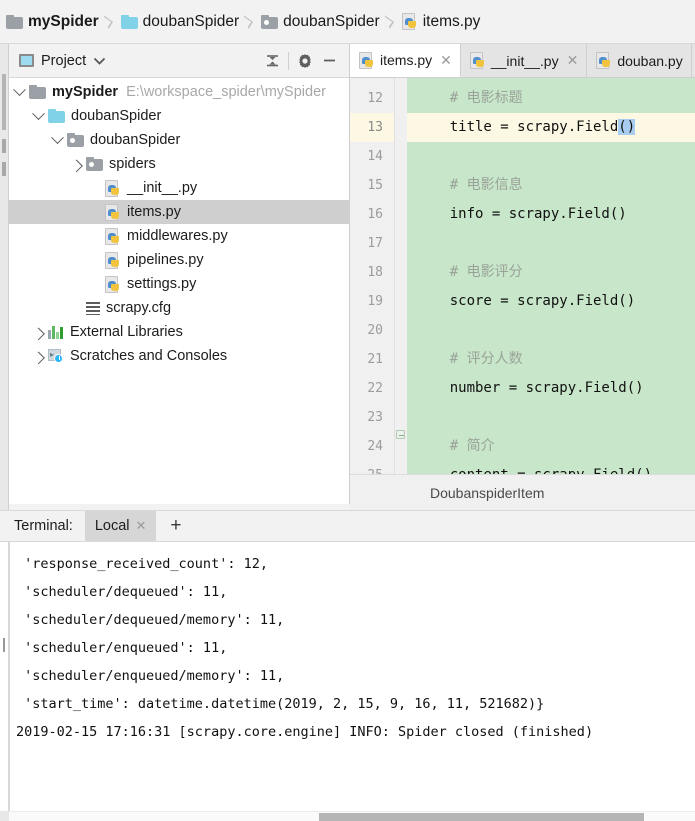 The width and height of the screenshot is (695, 821). What do you see at coordinates (179, 22) in the screenshot?
I see `breadcrumb-item-doubanspider-outer: doubanSpider` at bounding box center [179, 22].